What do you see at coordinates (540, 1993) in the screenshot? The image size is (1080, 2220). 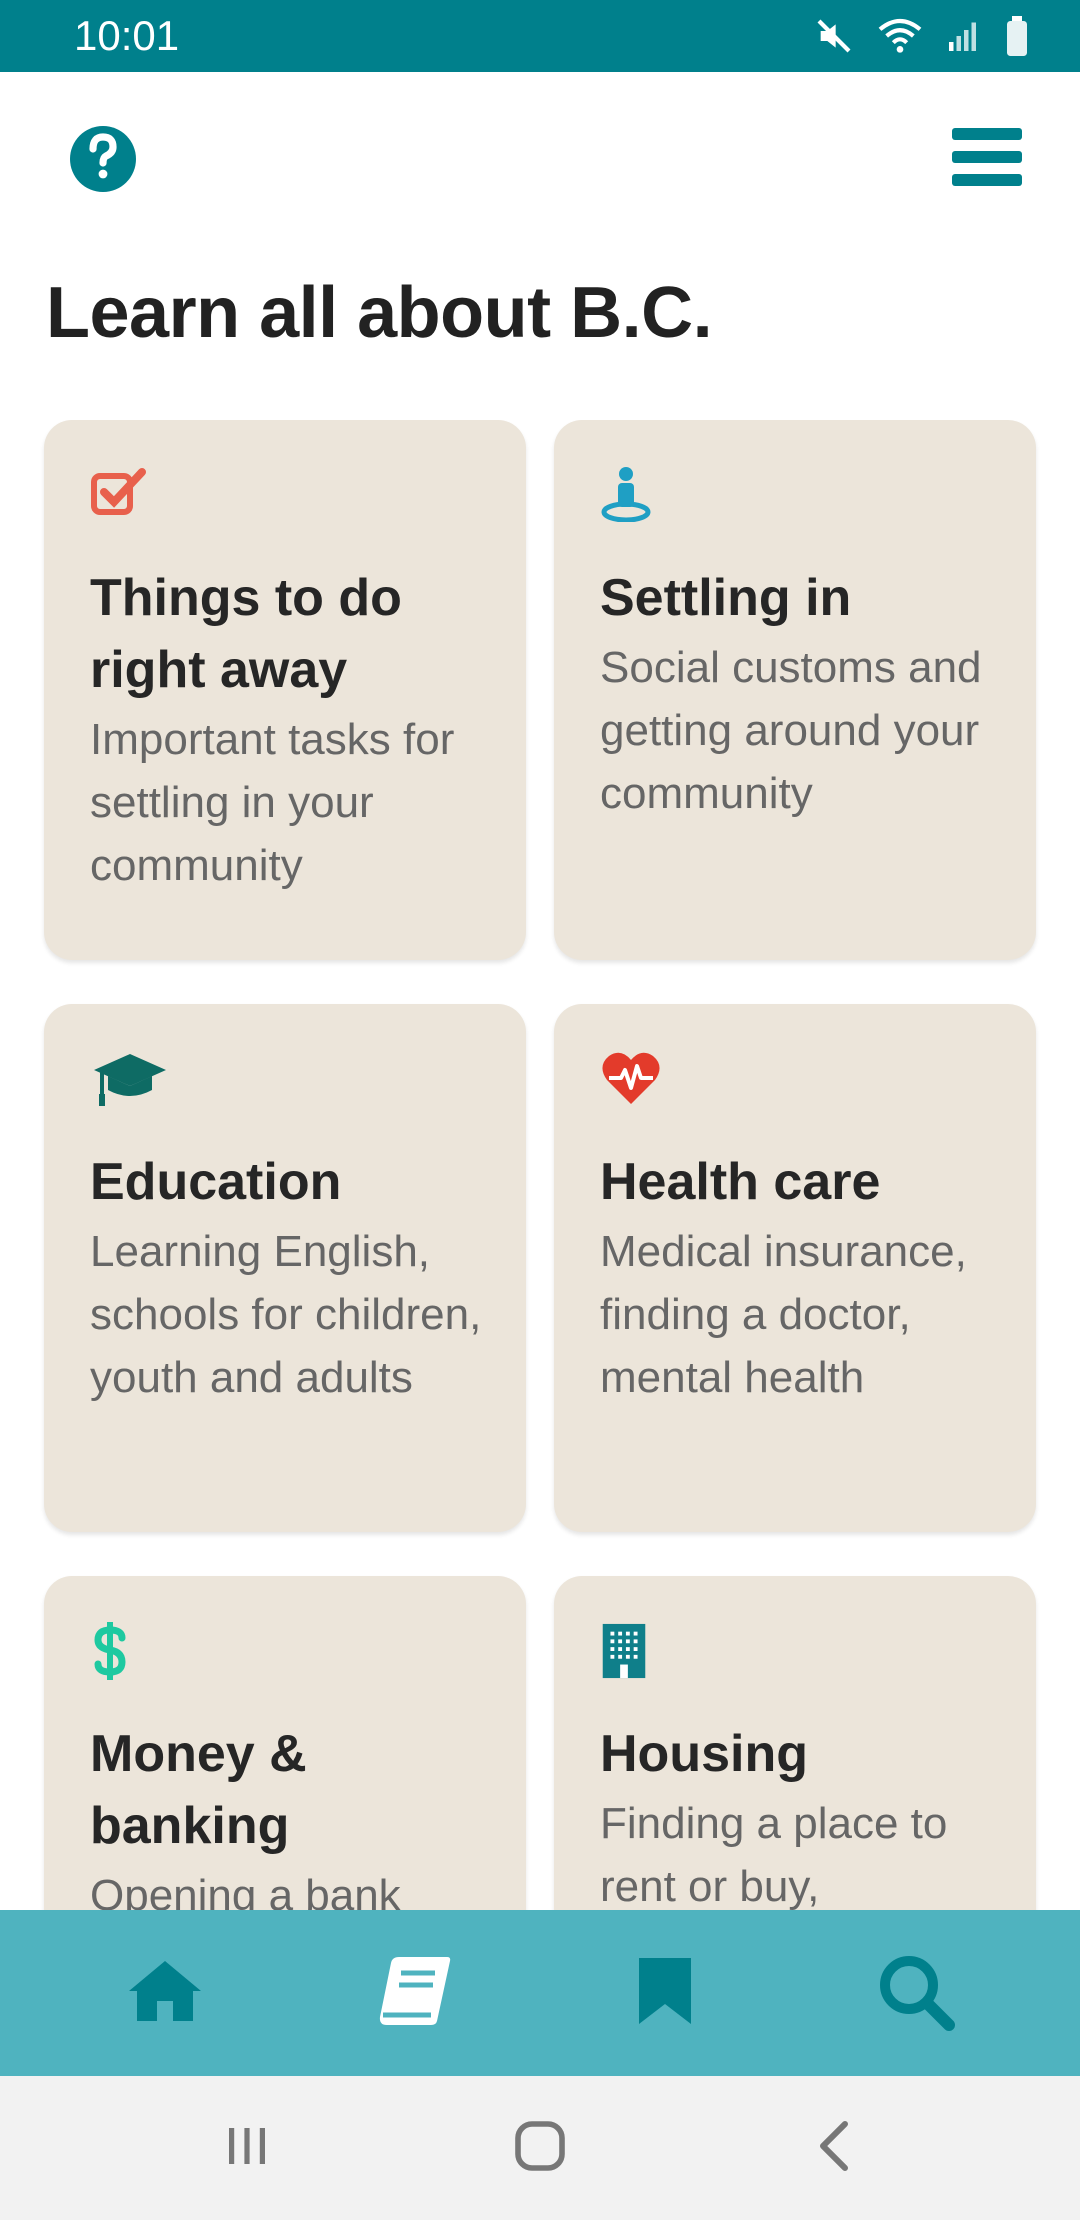 I see `bottom-nav` at bounding box center [540, 1993].